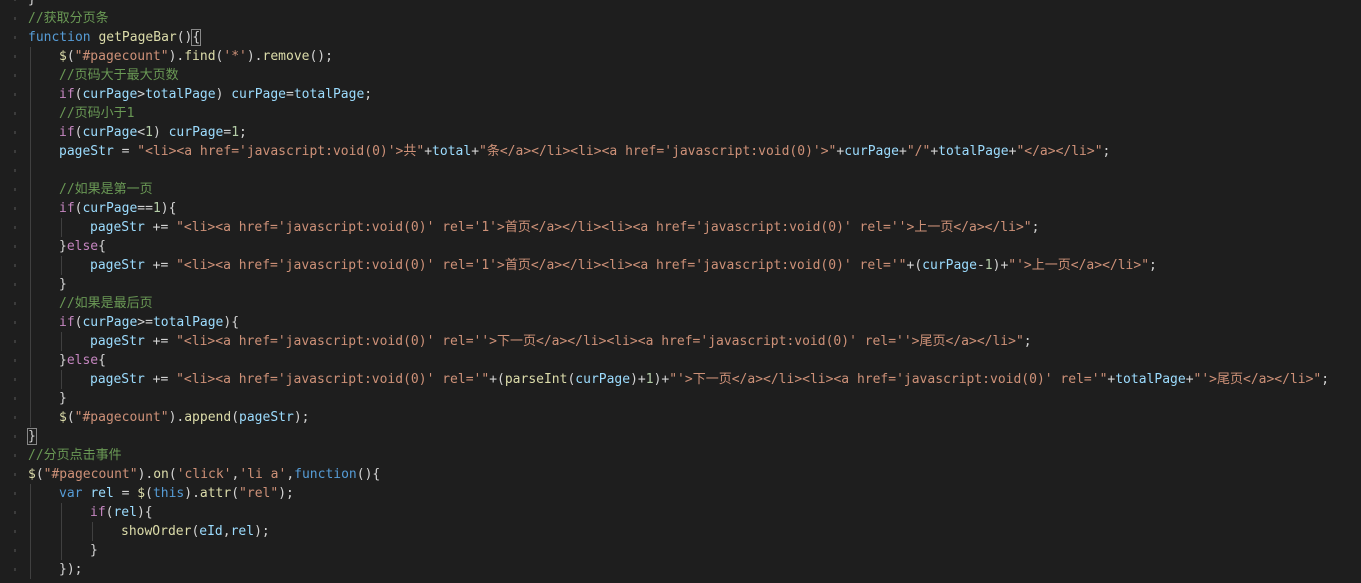 This screenshot has width=1361, height=583. I want to click on code-text: if(curPage>totalPage) curPage=totalPage;, so click(215, 94).